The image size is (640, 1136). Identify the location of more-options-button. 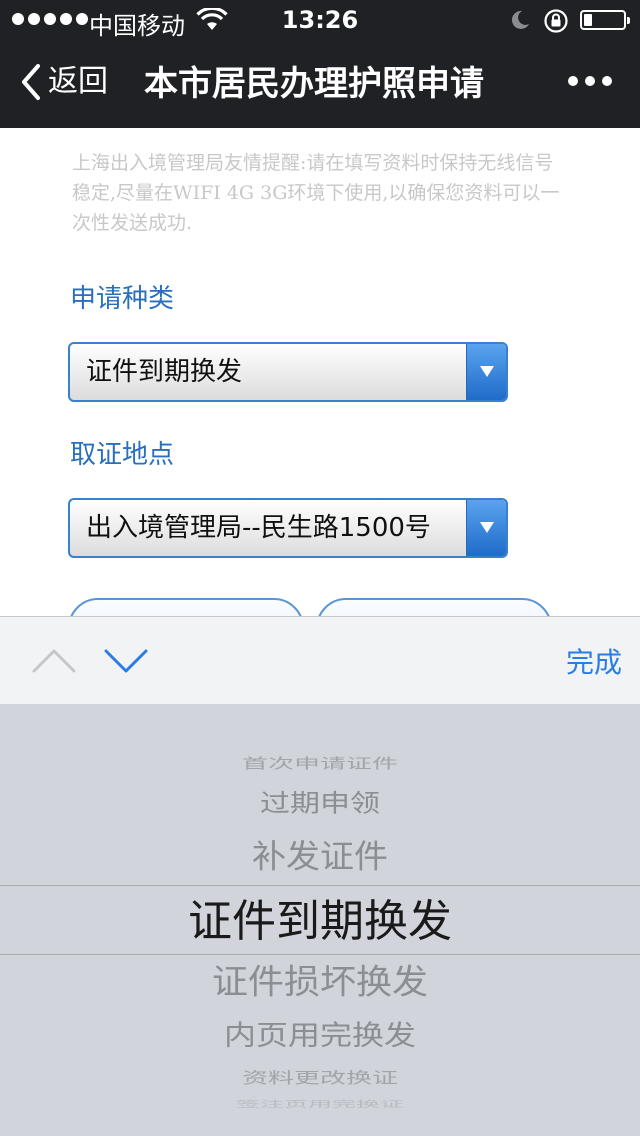
(590, 81).